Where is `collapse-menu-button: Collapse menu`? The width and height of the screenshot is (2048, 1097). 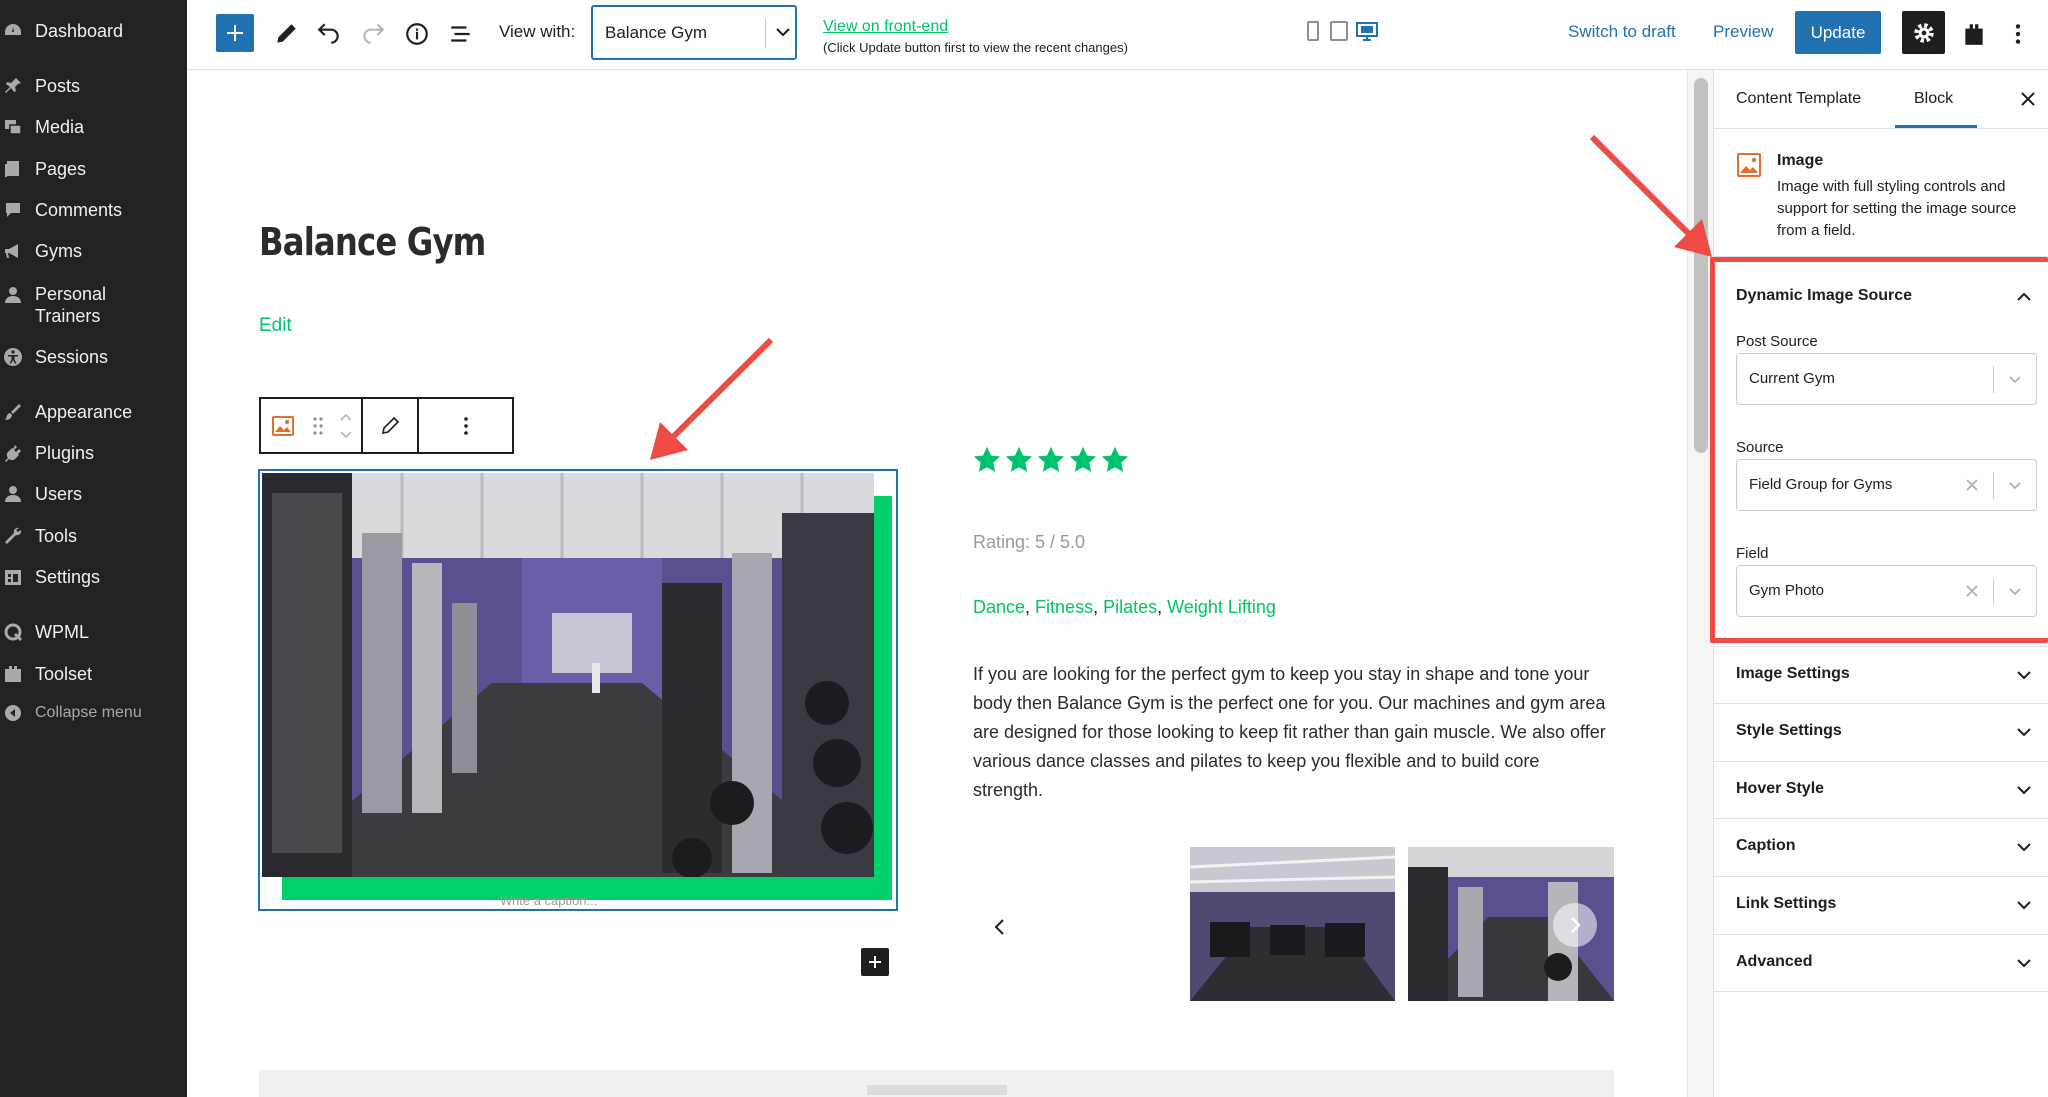 collapse-menu-button: Collapse menu is located at coordinates (93, 713).